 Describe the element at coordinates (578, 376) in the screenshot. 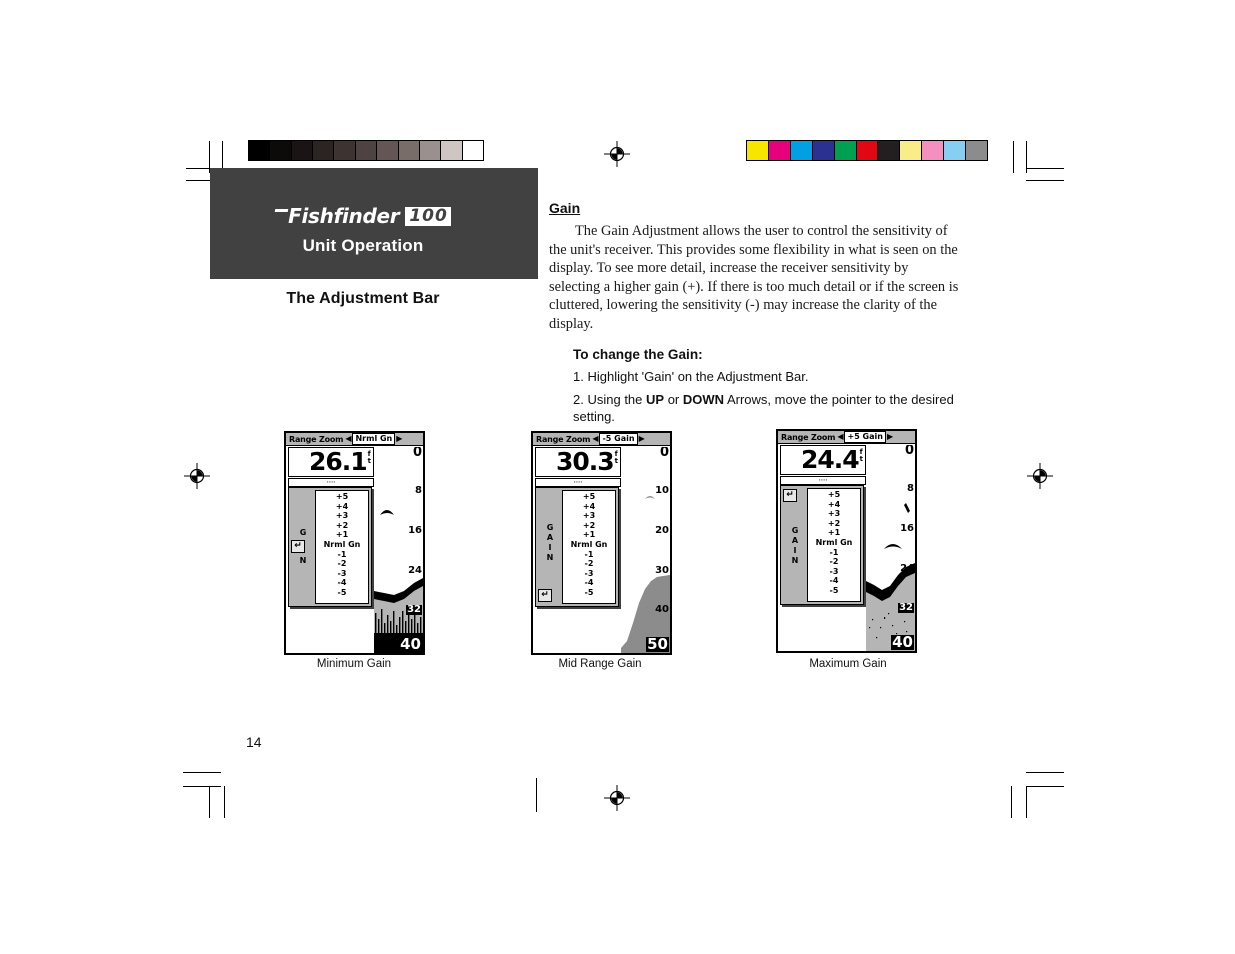

I see `step-1-number: 1.` at that location.